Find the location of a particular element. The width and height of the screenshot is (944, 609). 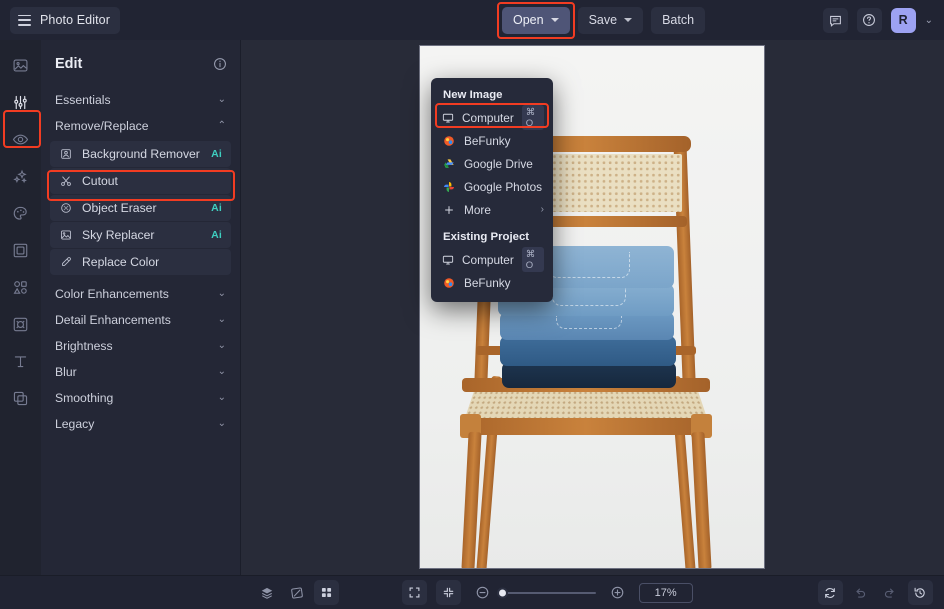

group-remove-replace: Remove/Replace ⌃ is located at coordinates (140, 125).